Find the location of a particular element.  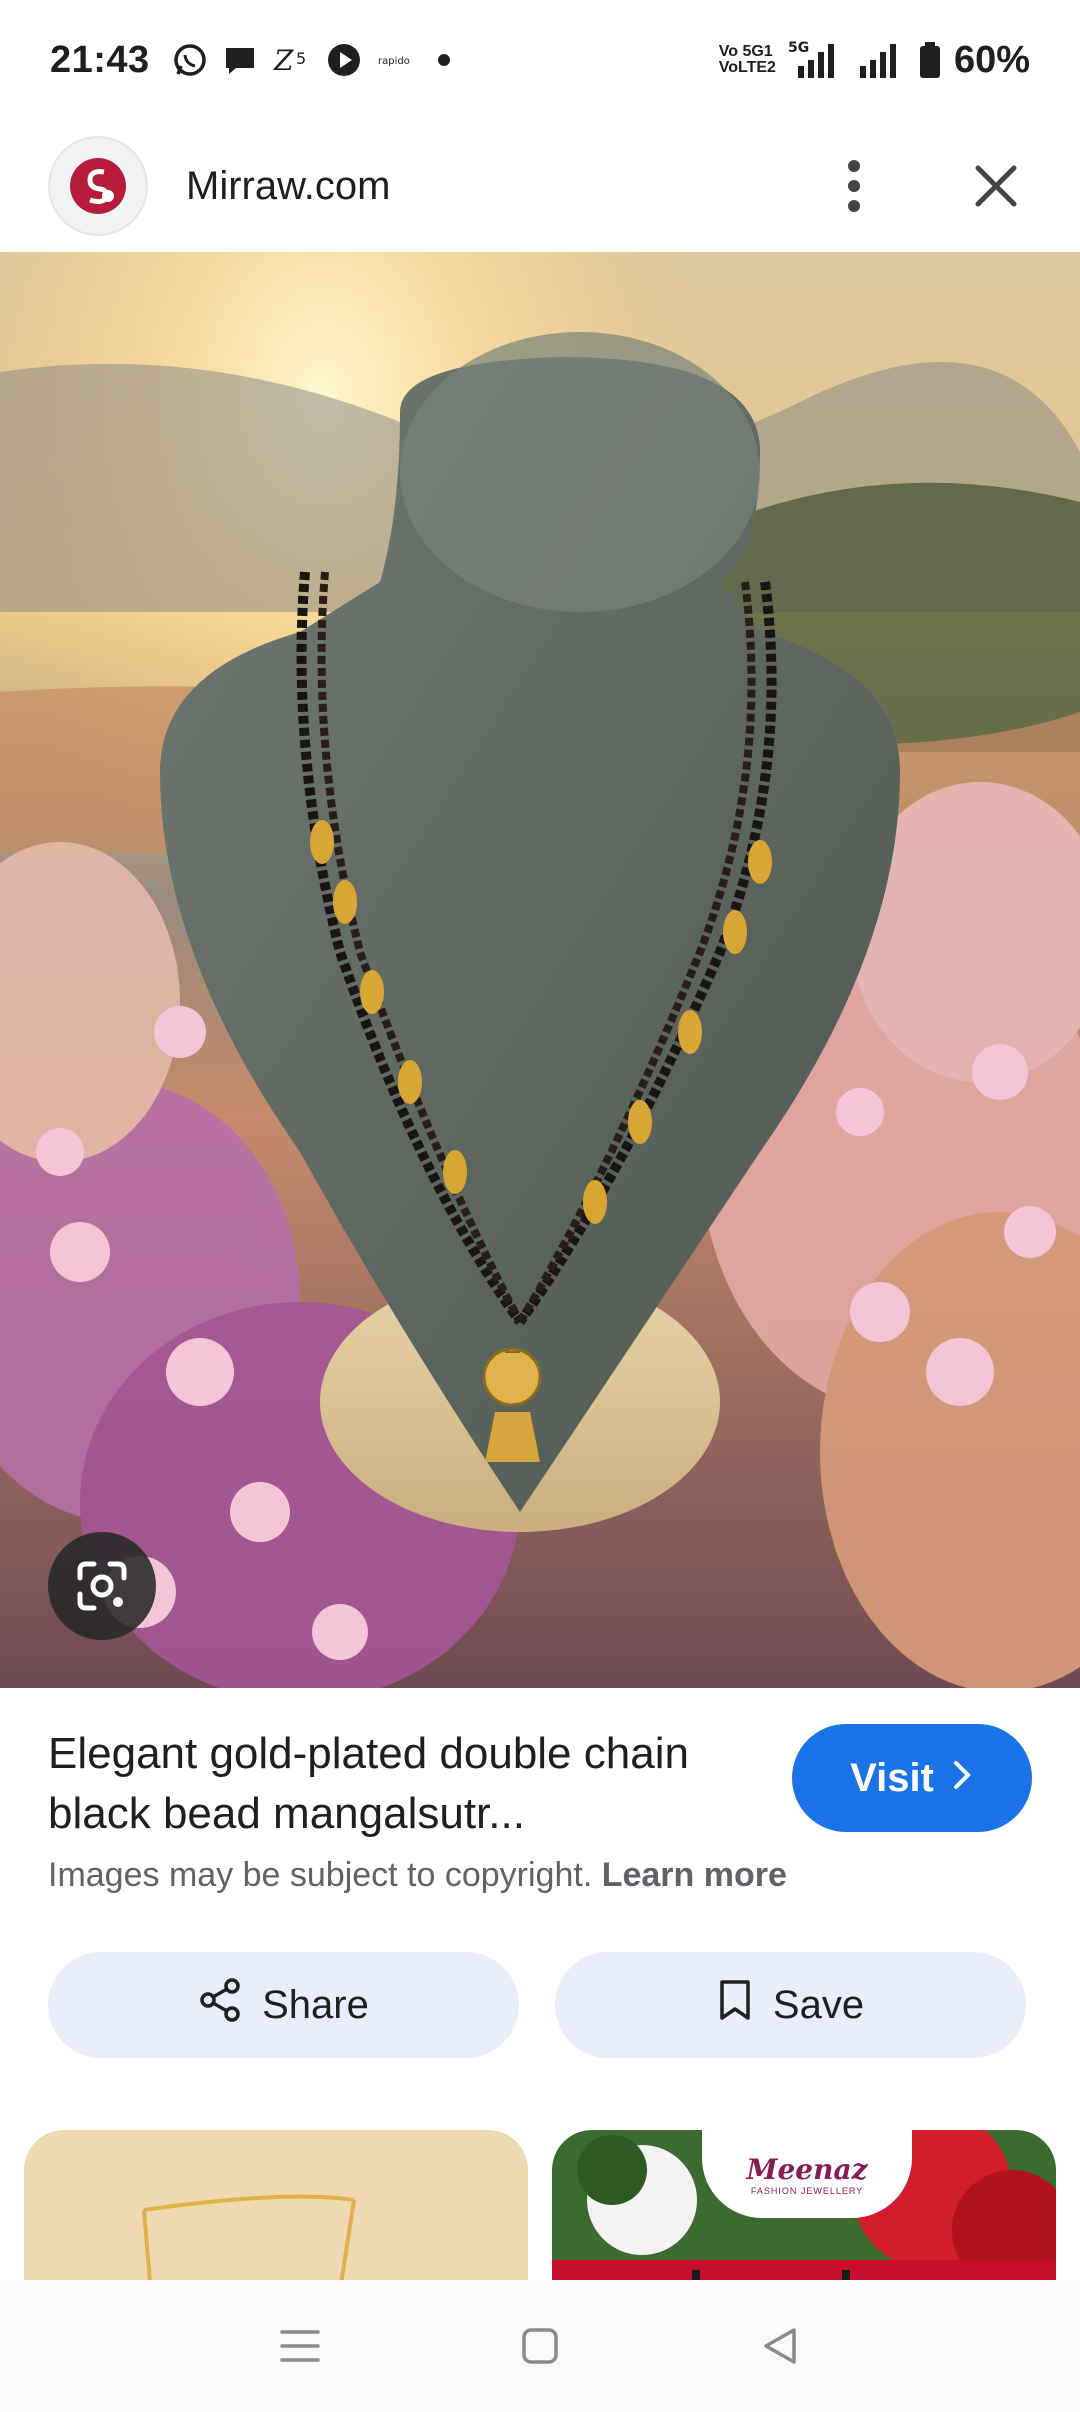

share-button: Share is located at coordinates (283, 2005).